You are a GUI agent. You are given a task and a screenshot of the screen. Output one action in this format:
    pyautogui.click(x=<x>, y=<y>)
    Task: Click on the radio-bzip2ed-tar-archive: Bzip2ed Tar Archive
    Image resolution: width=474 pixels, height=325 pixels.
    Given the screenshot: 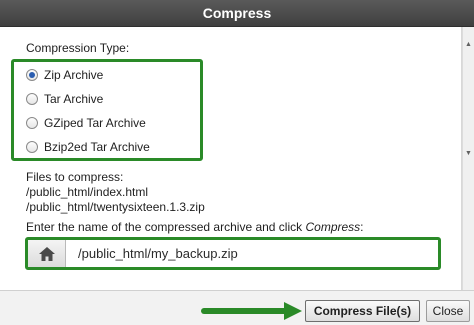 What is the action you would take?
    pyautogui.click(x=88, y=147)
    